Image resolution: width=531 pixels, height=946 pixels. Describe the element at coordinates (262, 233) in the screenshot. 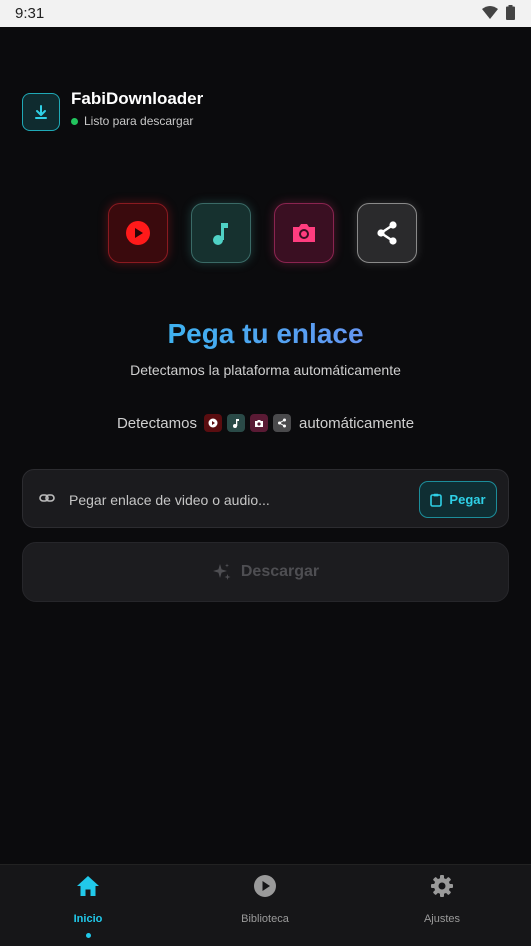

I see `platform-tiles` at that location.